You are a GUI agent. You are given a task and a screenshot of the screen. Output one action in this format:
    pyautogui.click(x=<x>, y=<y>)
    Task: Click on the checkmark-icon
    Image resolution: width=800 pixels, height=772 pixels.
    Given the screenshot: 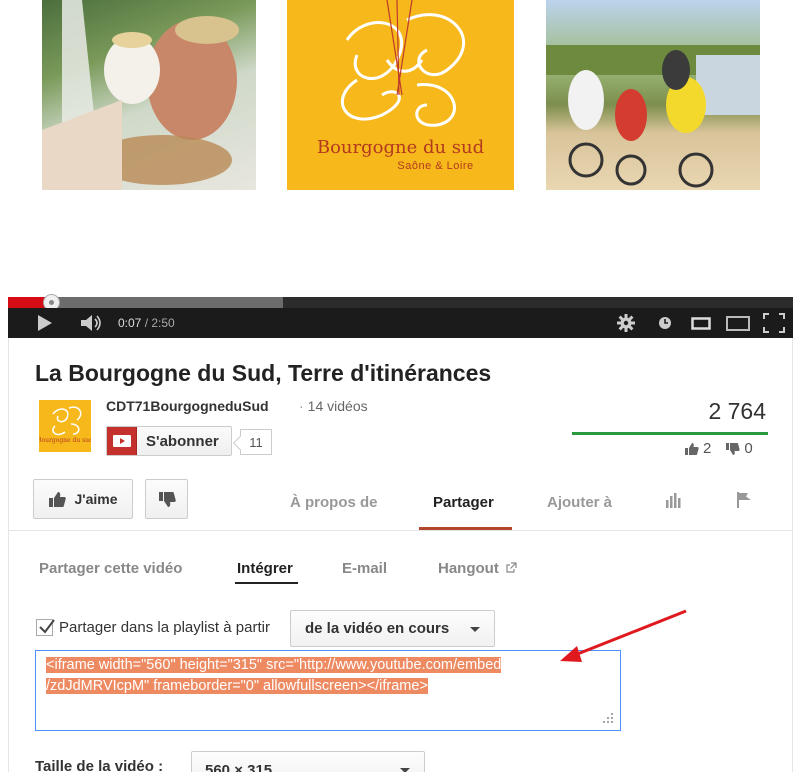 What is the action you would take?
    pyautogui.click(x=47, y=626)
    